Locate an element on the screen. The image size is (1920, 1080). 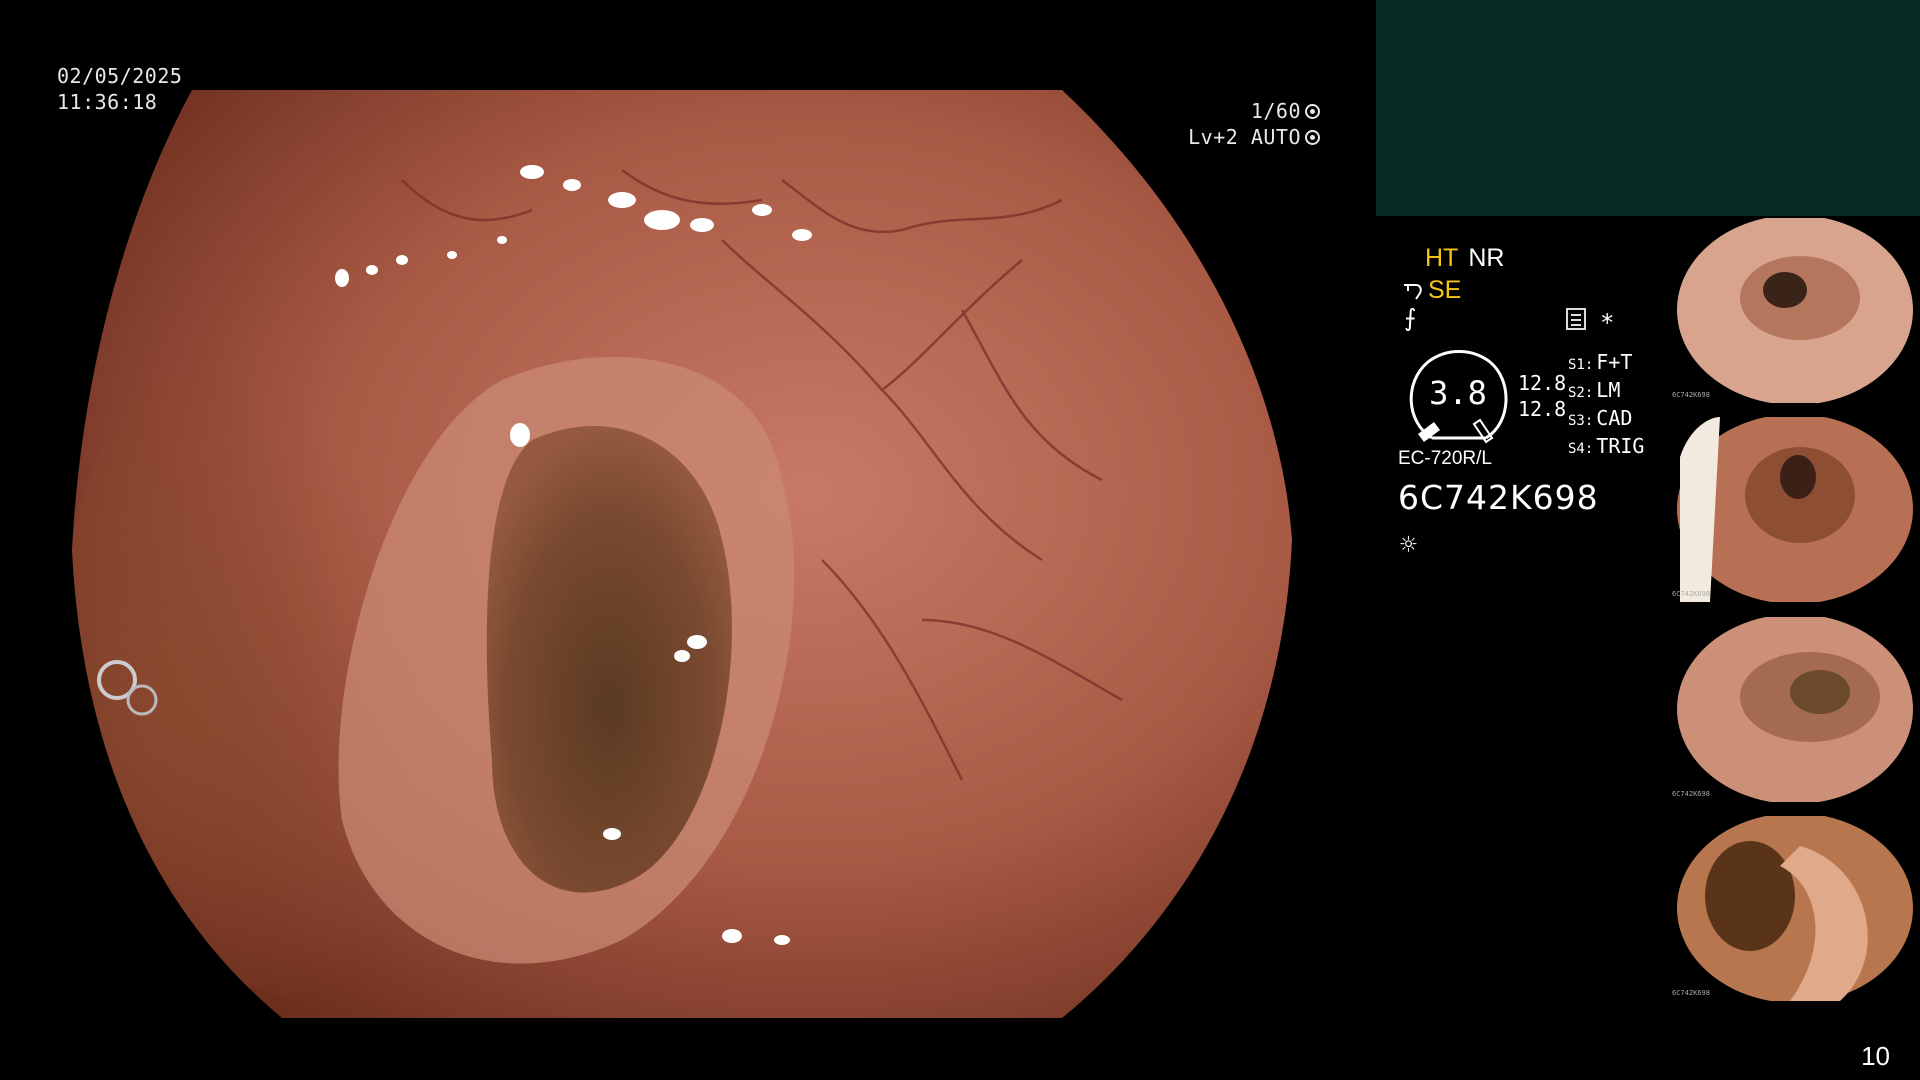
iris-mode-text: Lv+2 AUTO is located at coordinates (1244, 137).